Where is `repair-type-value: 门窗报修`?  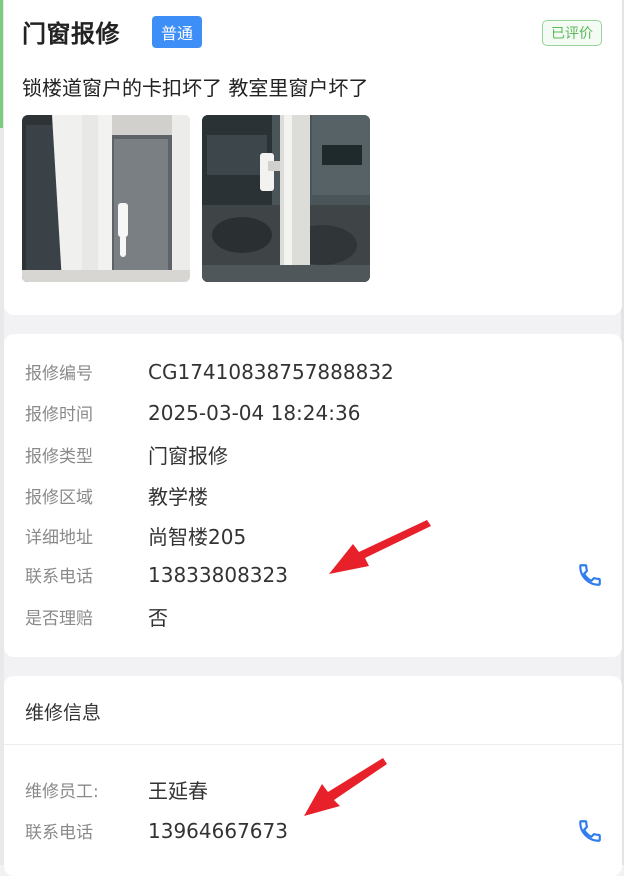
repair-type-value: 门窗报修 is located at coordinates (188, 456).